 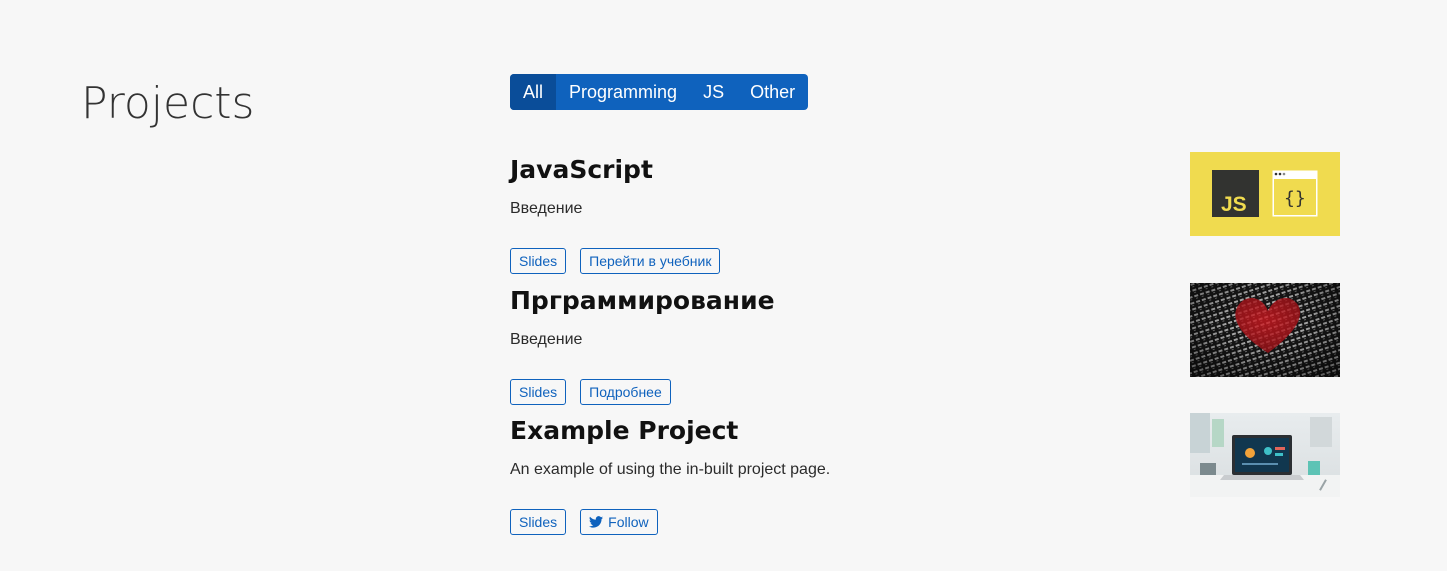 What do you see at coordinates (623, 92) in the screenshot?
I see `filter-programming-button: Programming` at bounding box center [623, 92].